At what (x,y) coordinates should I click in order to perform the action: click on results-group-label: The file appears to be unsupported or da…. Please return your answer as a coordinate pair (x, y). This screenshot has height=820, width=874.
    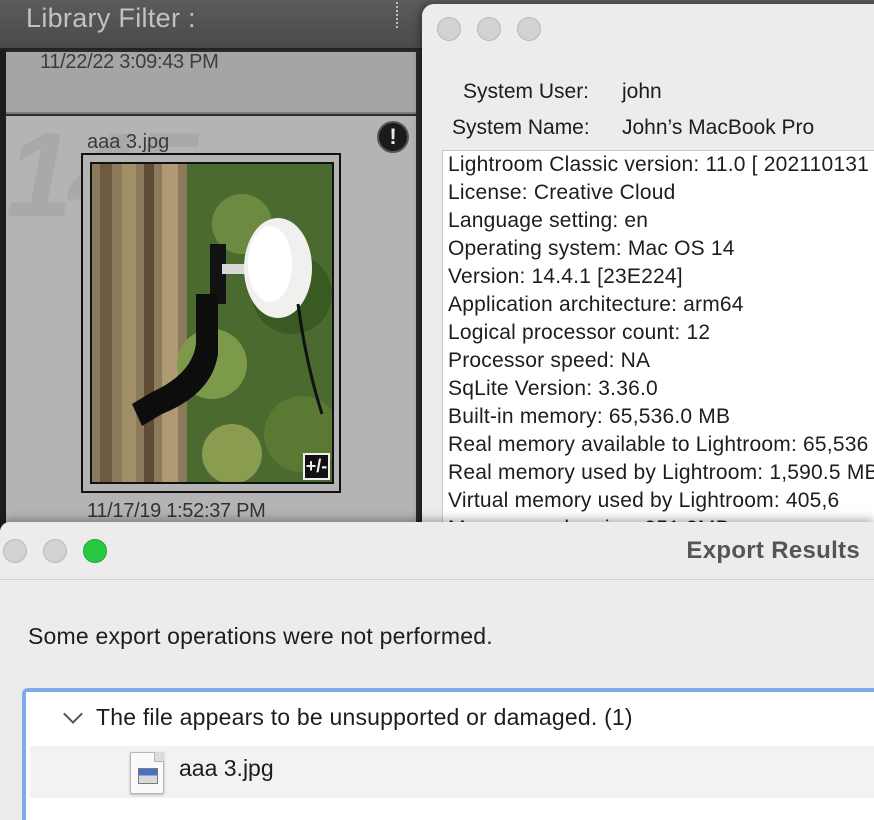
    Looking at the image, I should click on (364, 717).